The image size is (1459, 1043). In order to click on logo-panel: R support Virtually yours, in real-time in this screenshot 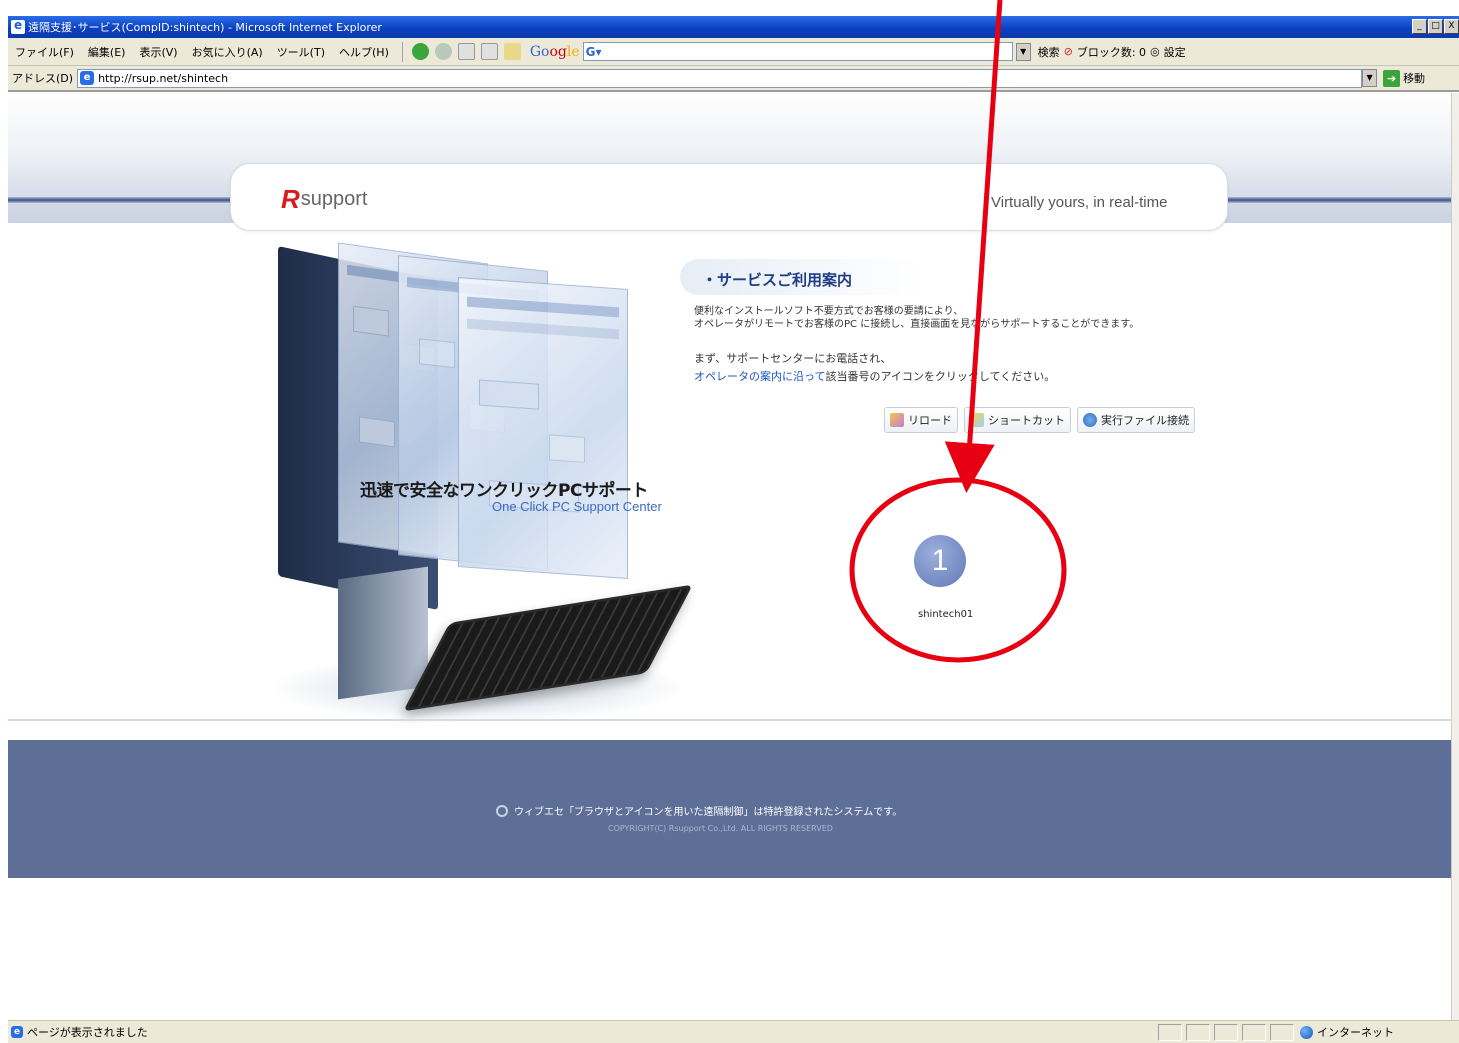, I will do `click(729, 197)`.